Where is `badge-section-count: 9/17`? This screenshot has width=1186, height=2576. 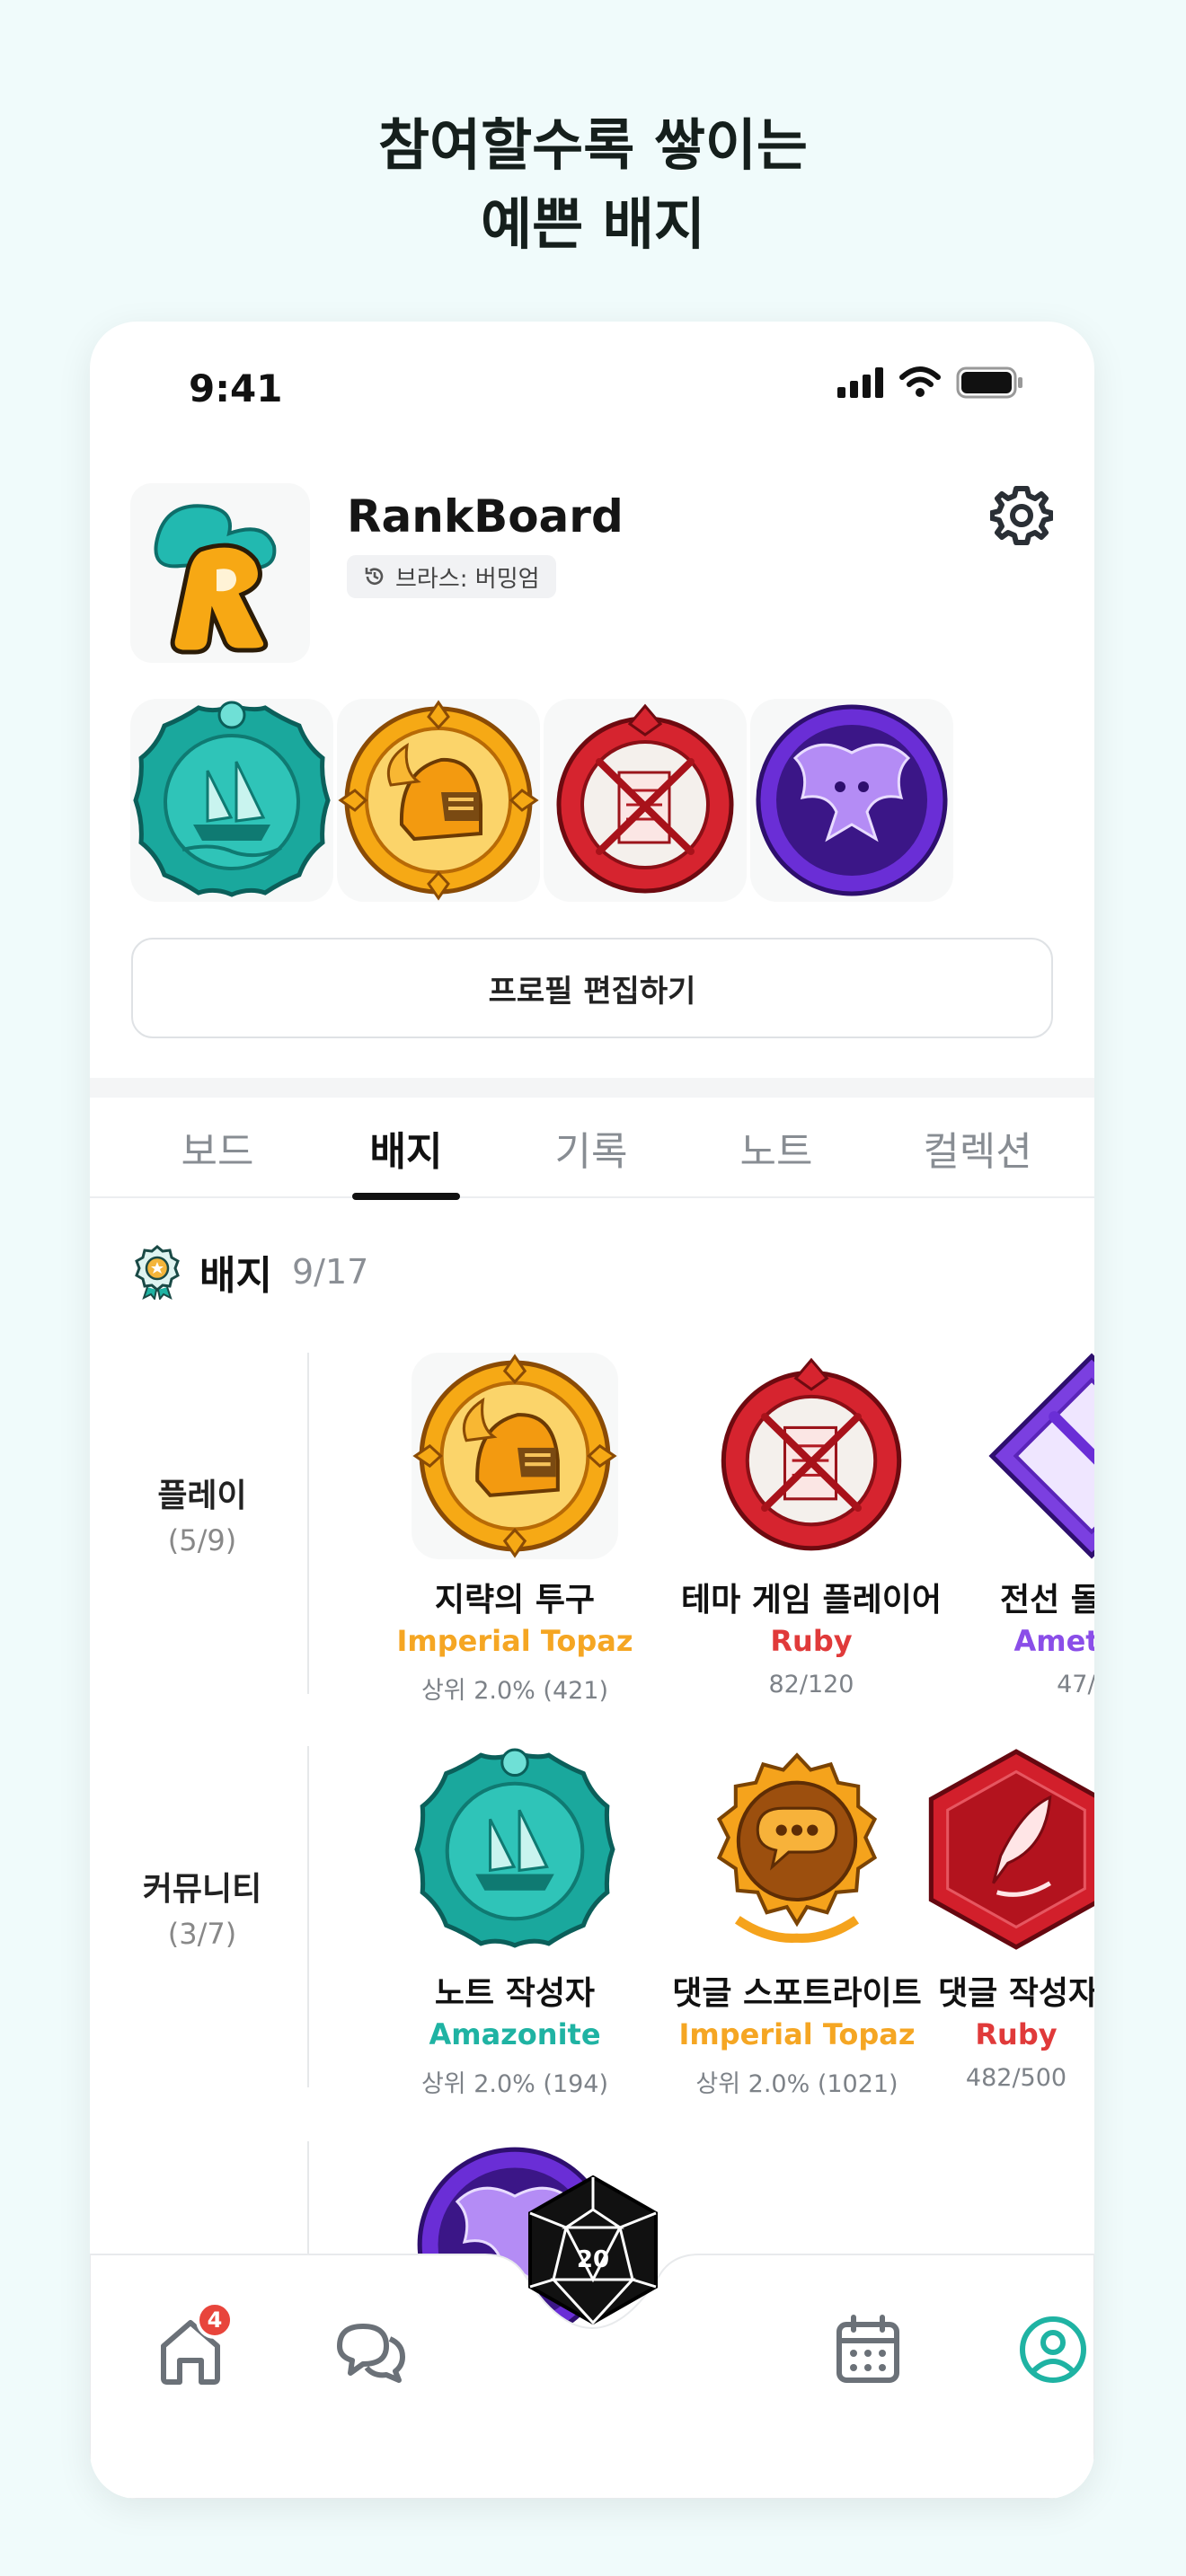
badge-section-count: 9/17 is located at coordinates (330, 1272).